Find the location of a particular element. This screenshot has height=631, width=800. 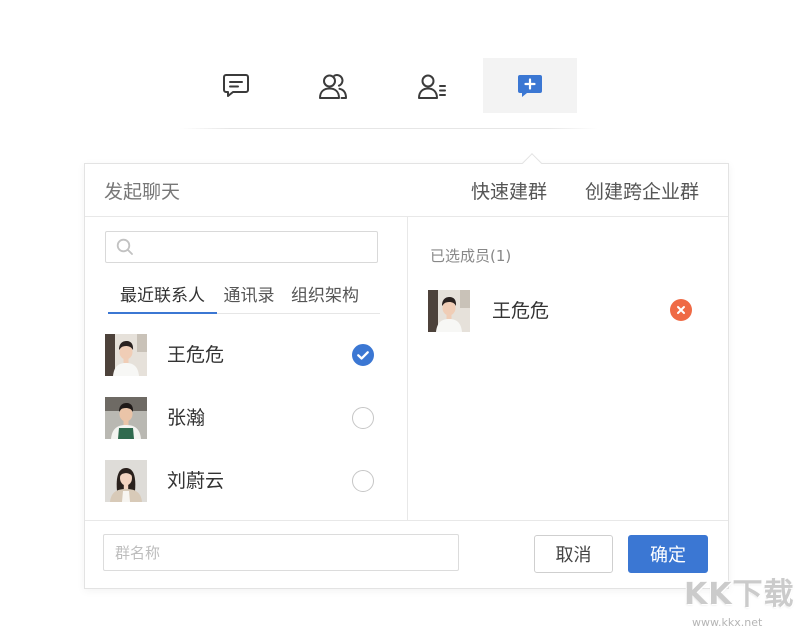

tab-address-book: 通讯录 is located at coordinates (249, 291).